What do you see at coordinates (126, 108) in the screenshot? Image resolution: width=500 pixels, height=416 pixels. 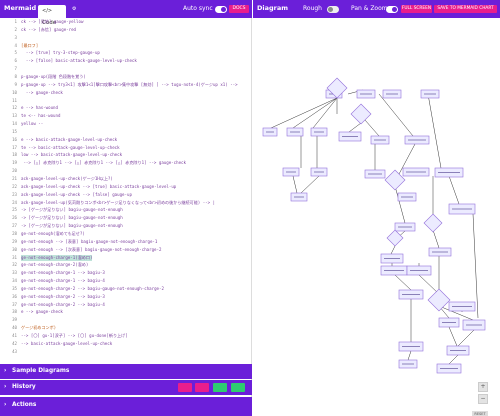 I see `code-line: 12 e --> has-wound` at bounding box center [126, 108].